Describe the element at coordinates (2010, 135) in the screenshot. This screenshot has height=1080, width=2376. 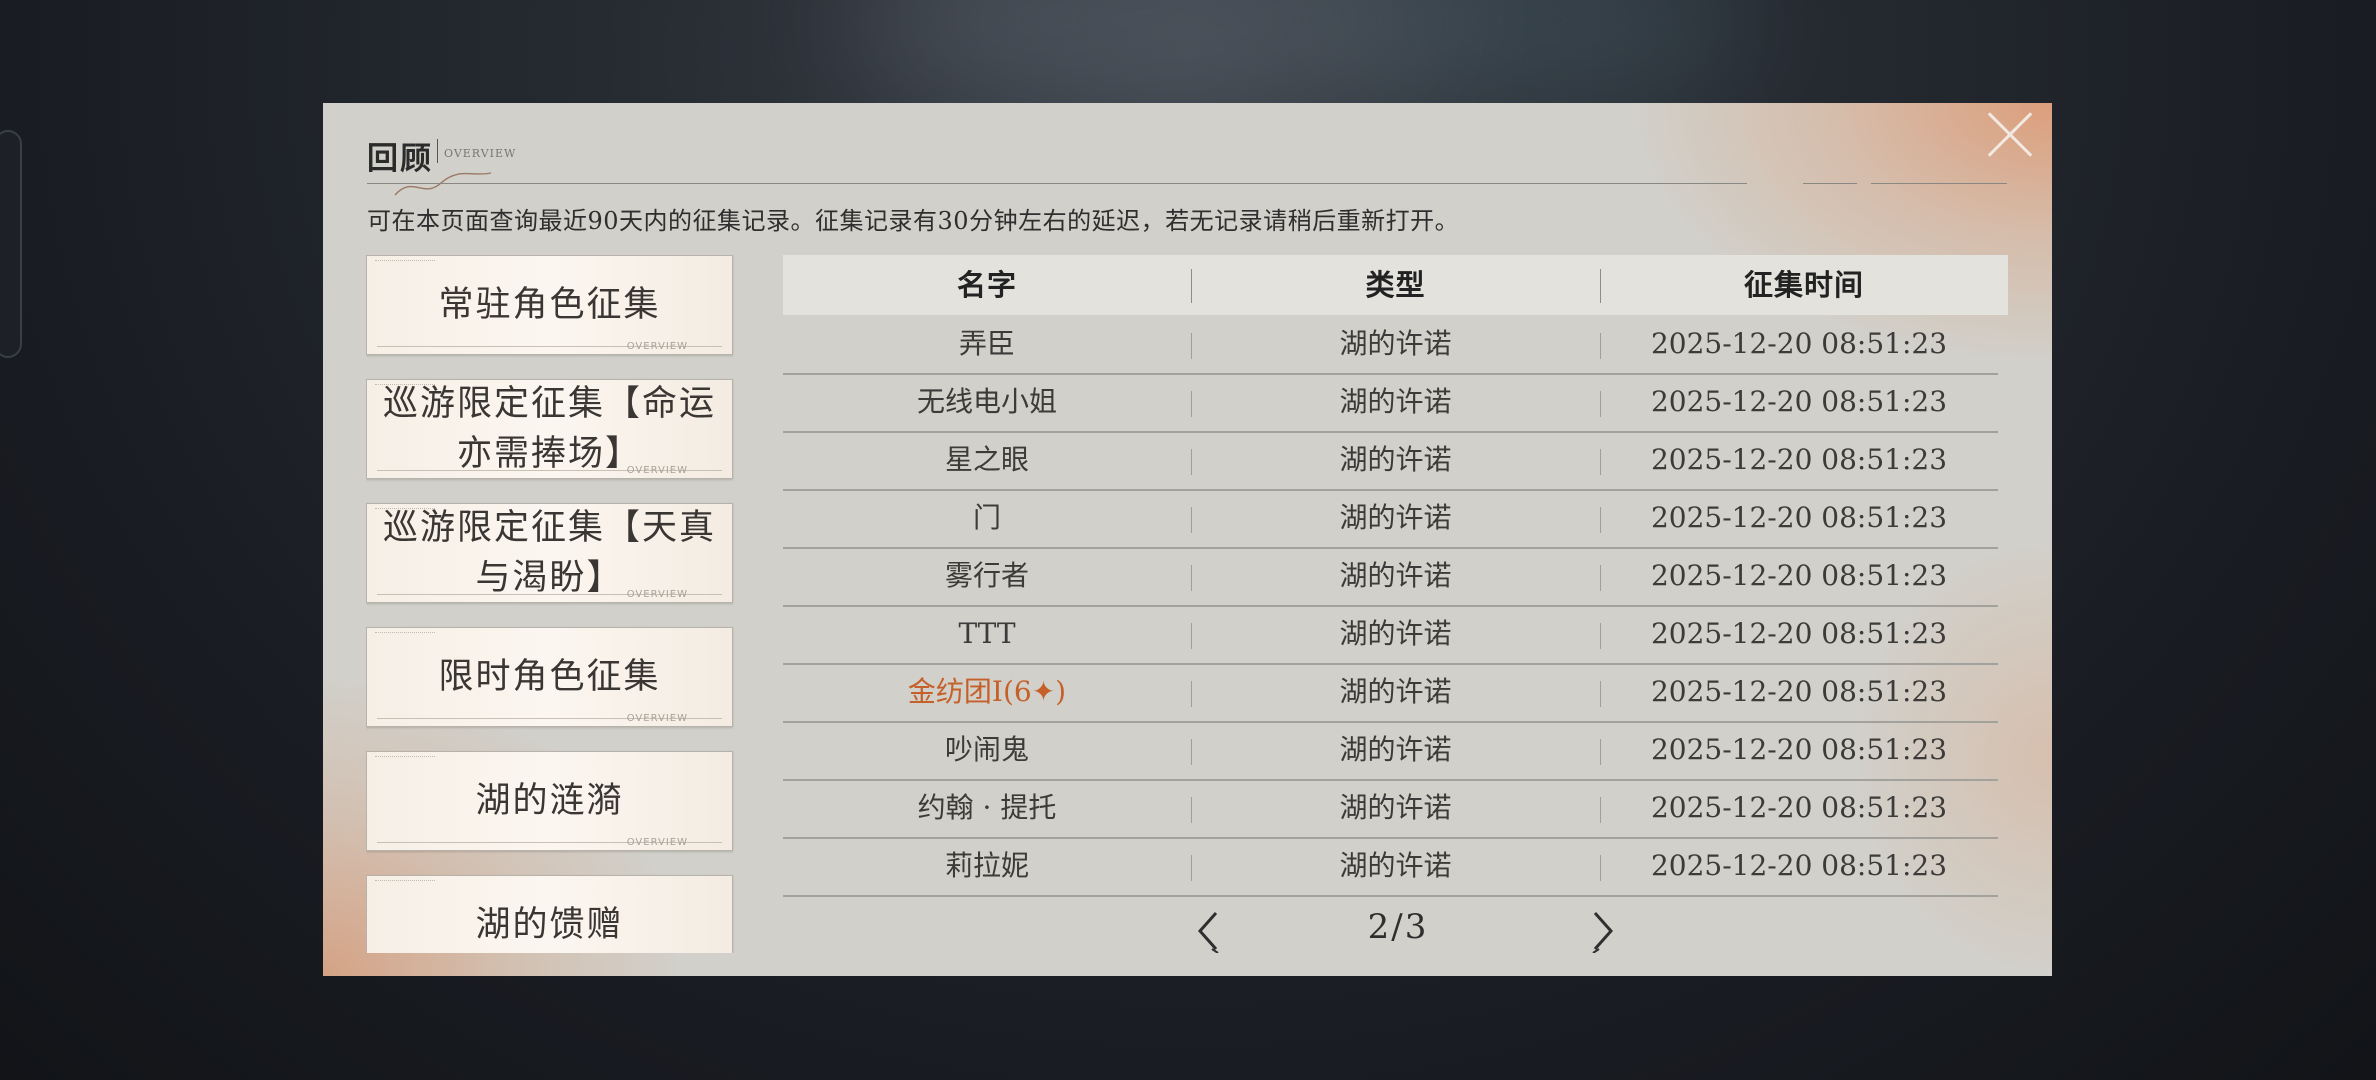
I see `close-icon` at that location.